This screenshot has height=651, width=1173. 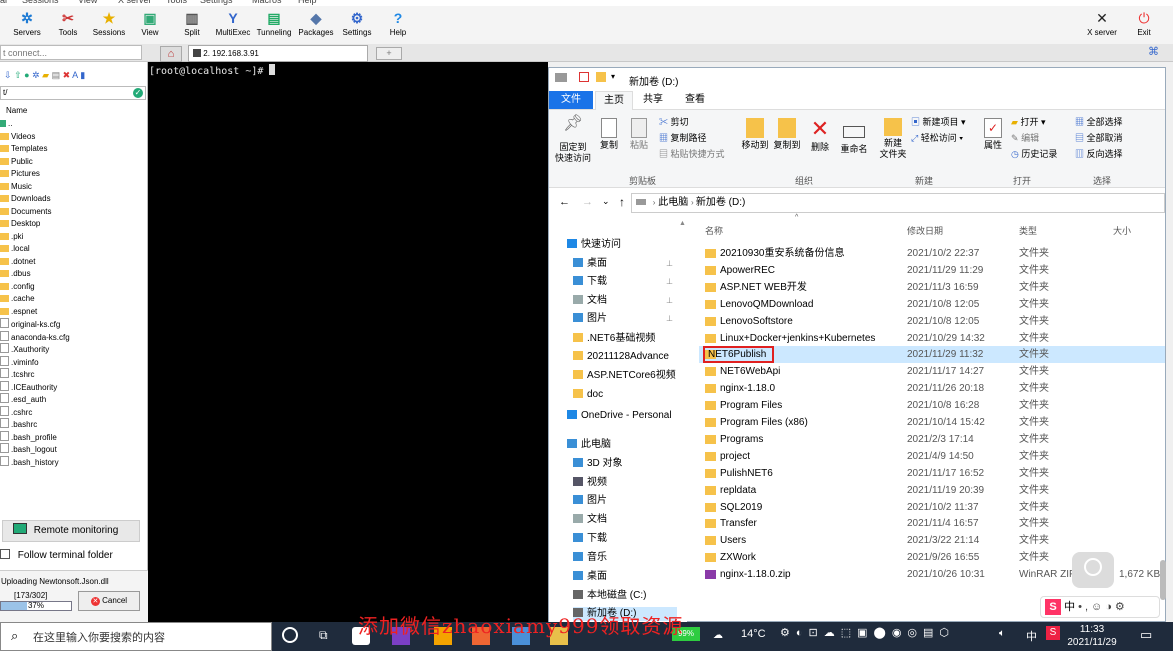 What do you see at coordinates (1153, 51) in the screenshot?
I see `attach-icon: ⌘` at bounding box center [1153, 51].